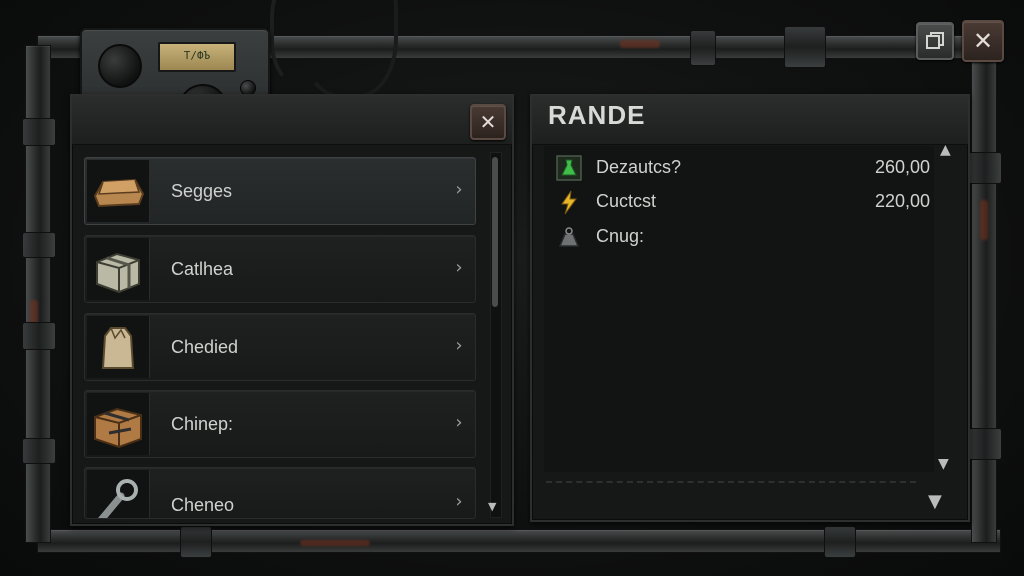 The image size is (1024, 576). Describe the element at coordinates (197, 57) in the screenshot. I see `radio-screen: Т/ФЪ` at that location.